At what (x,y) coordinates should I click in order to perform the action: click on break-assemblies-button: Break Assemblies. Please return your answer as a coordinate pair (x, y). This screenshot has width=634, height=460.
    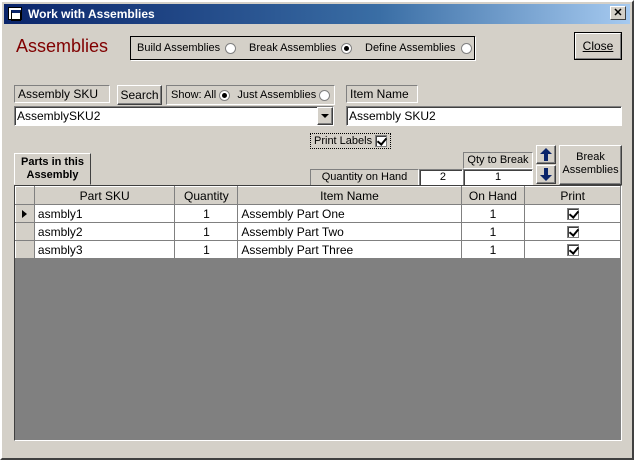
    Looking at the image, I should click on (590, 165).